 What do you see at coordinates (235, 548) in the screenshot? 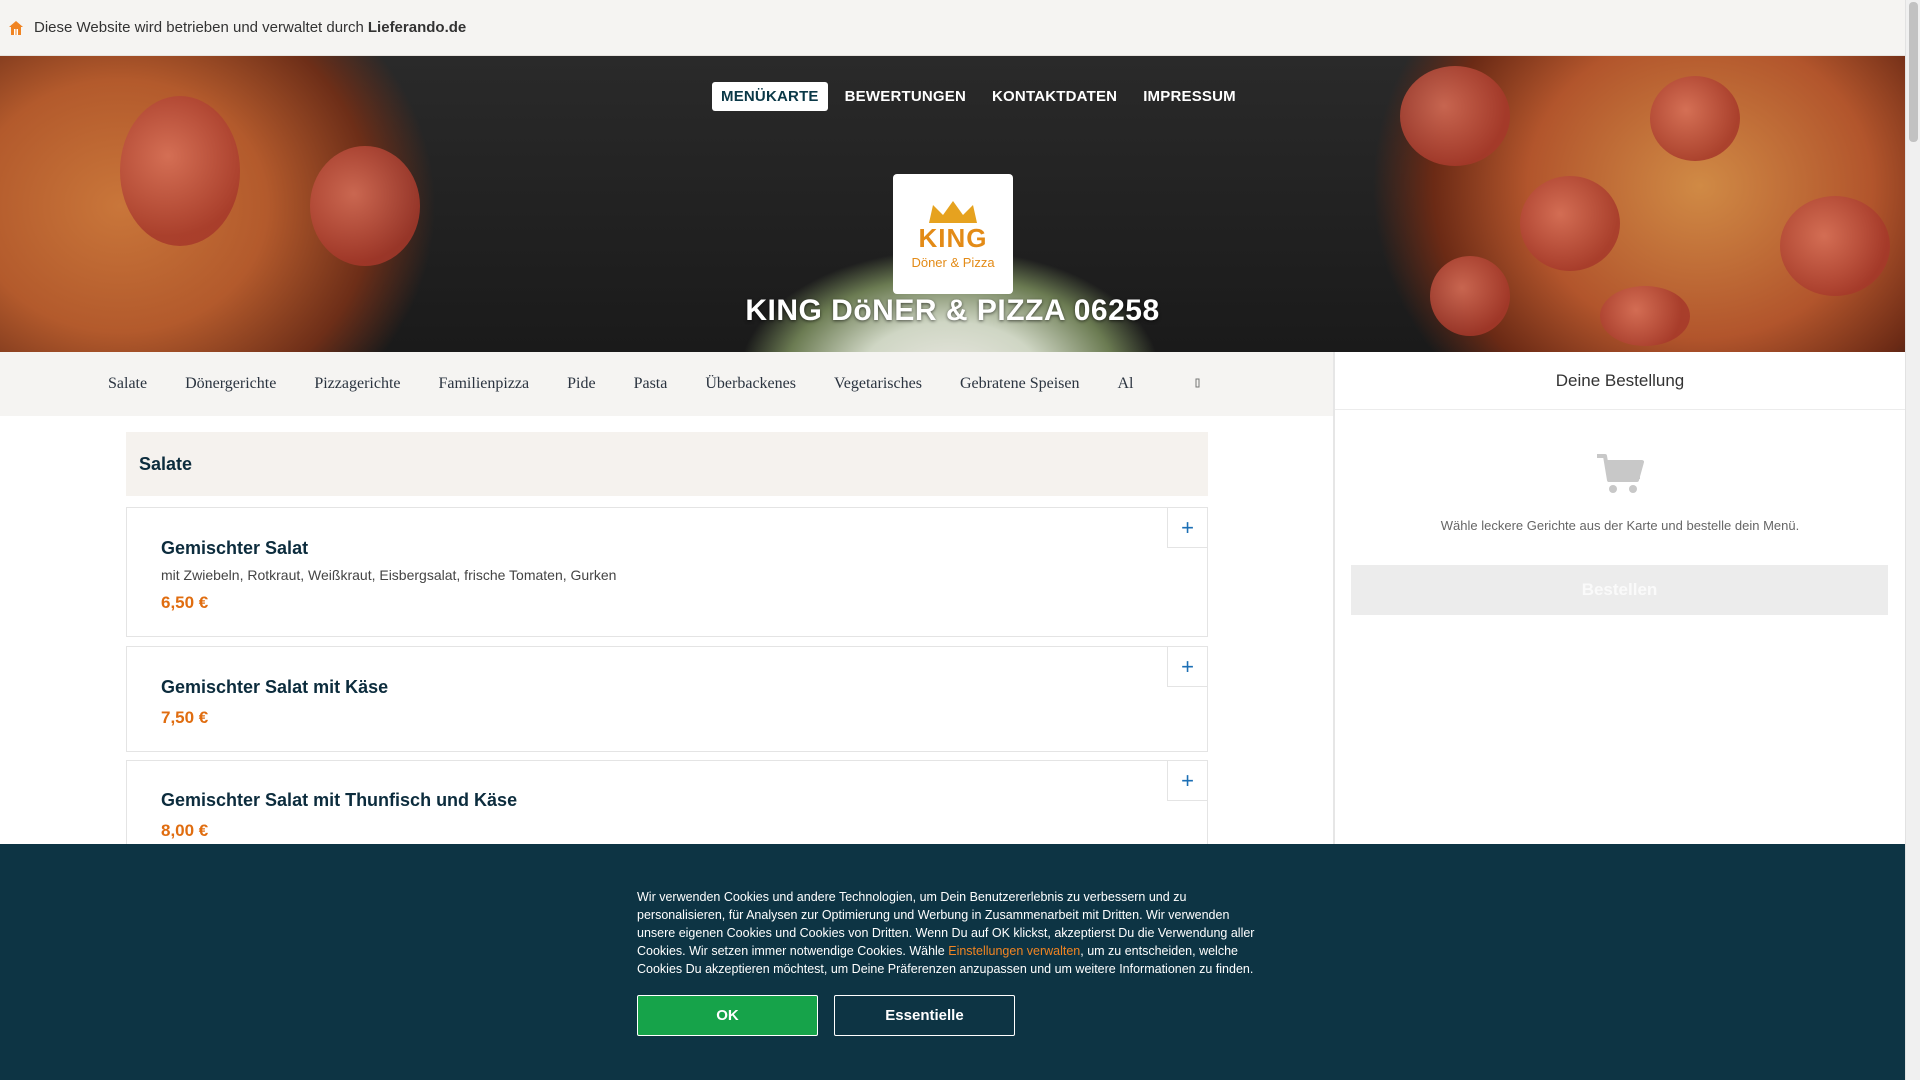
I see `item-name: Gemischter Salat` at bounding box center [235, 548].